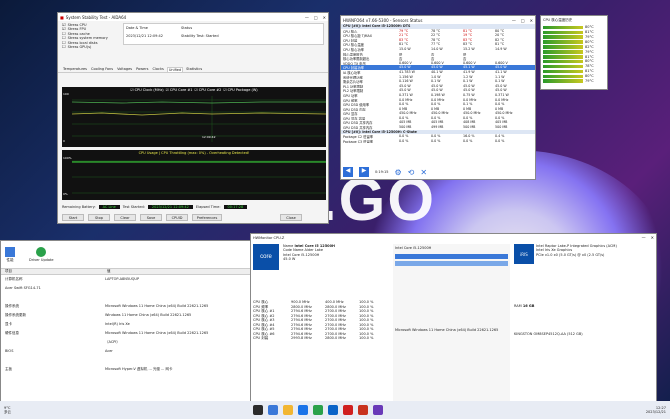 Image resolution: width=670 pixels, height=419 pixels. I want to click on start-button: Start, so click(73, 217).